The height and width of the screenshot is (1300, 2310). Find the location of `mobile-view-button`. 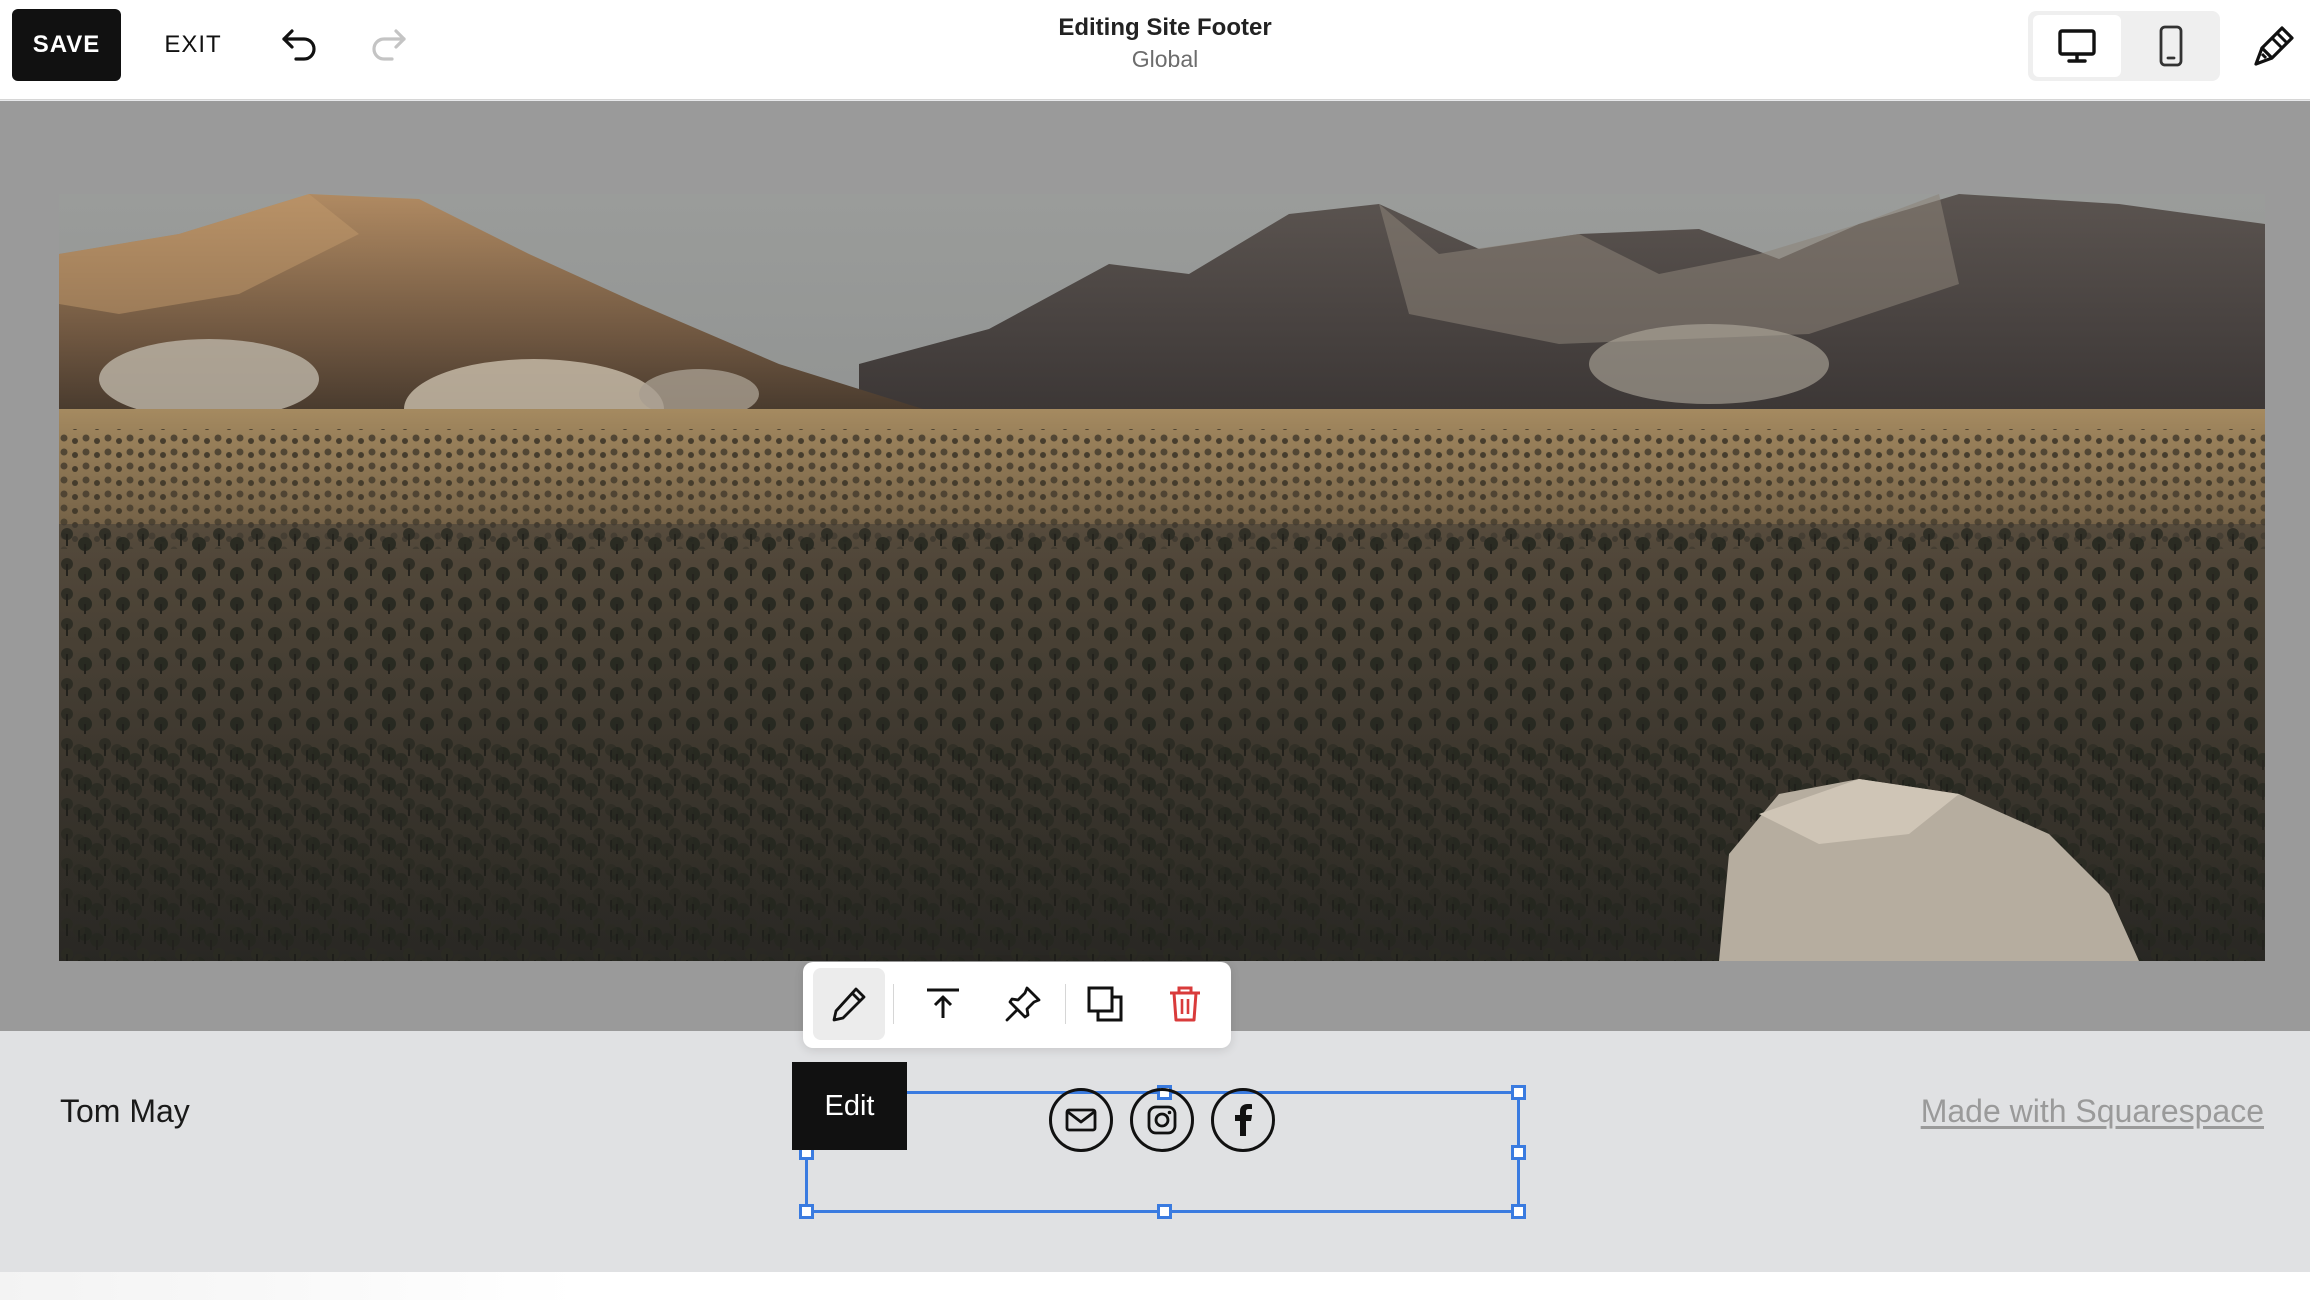

mobile-view-button is located at coordinates (2171, 46).